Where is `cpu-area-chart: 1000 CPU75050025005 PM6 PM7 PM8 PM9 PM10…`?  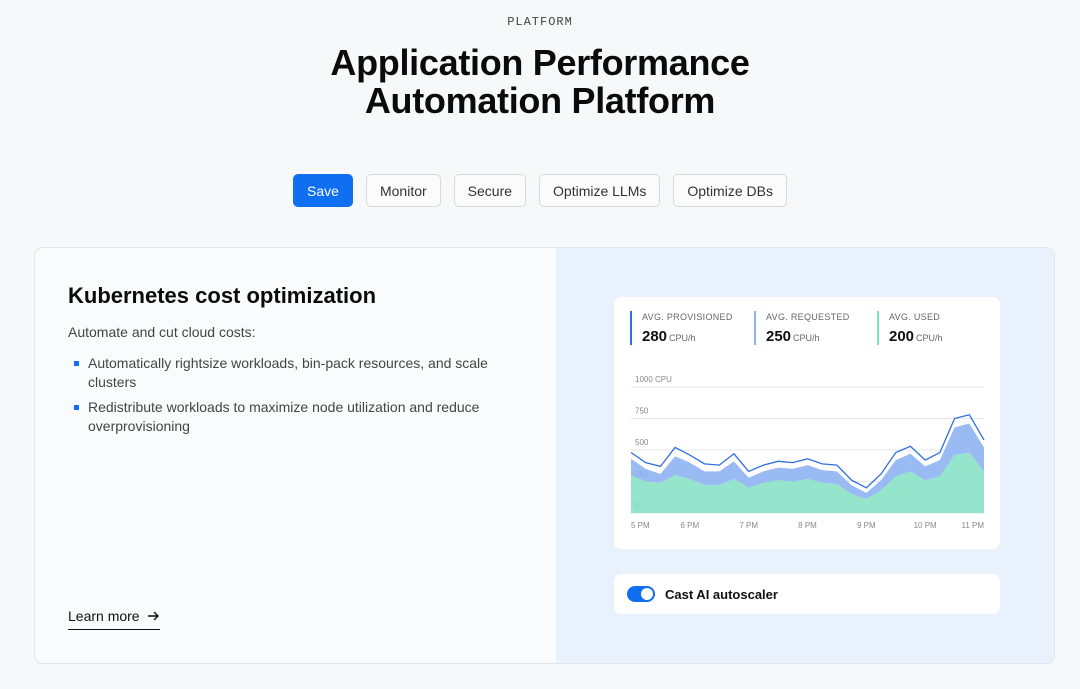 cpu-area-chart: 1000 CPU75050025005 PM6 PM7 PM8 PM9 PM10… is located at coordinates (807, 452).